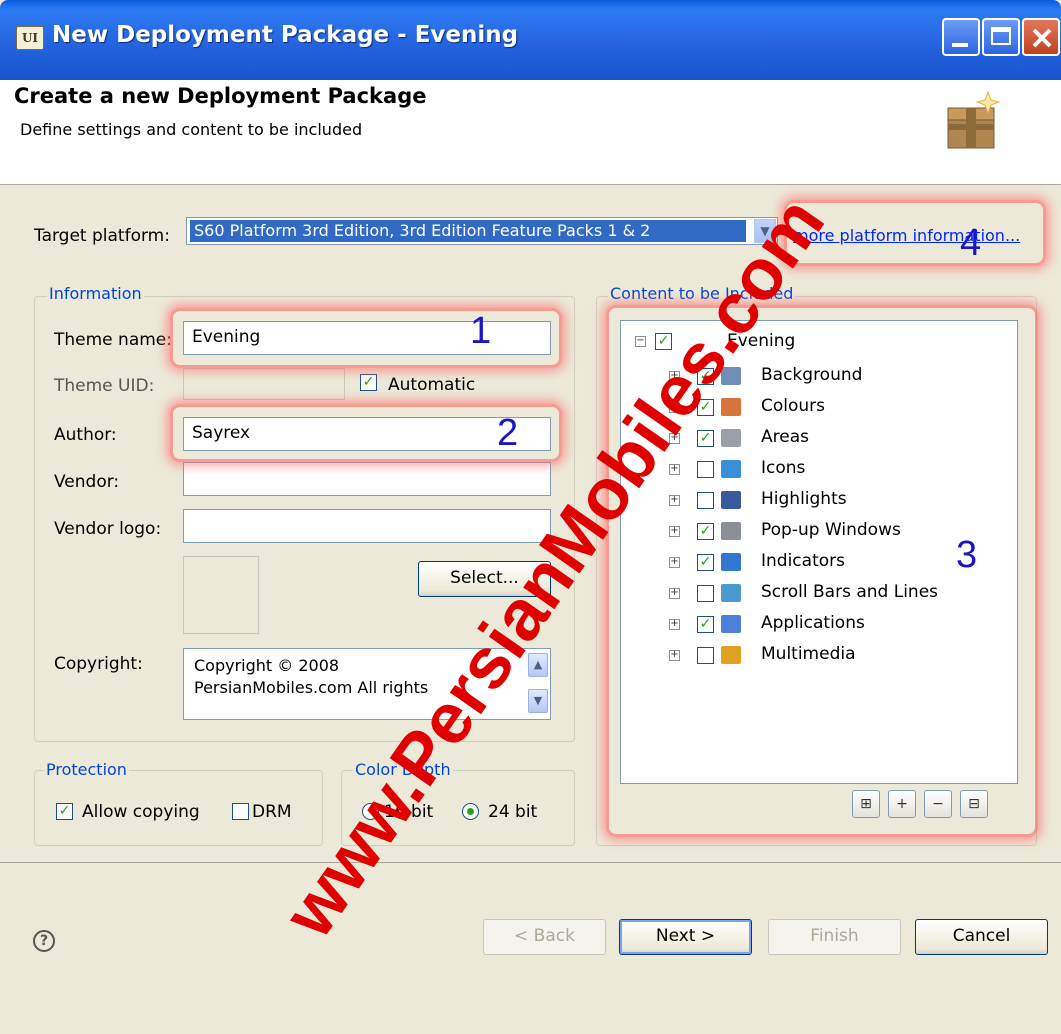 The width and height of the screenshot is (1061, 1034). What do you see at coordinates (104, 386) in the screenshot?
I see `theme-uid-label: Theme UID:` at bounding box center [104, 386].